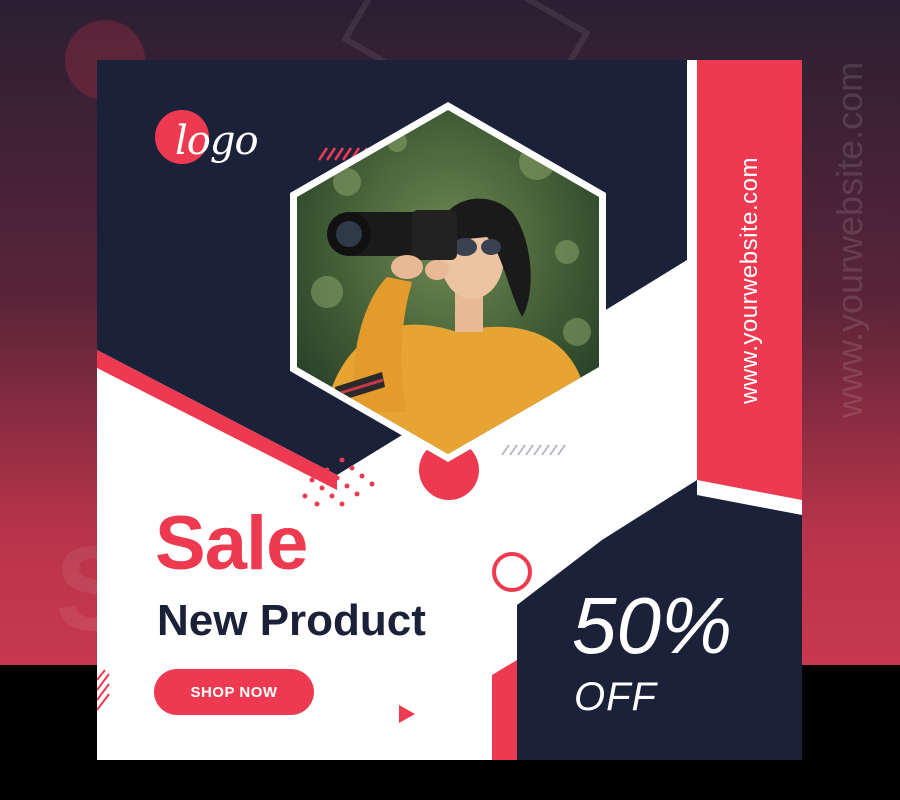 The height and width of the screenshot is (800, 900). I want to click on shop-now-button: SHOP NOW, so click(234, 692).